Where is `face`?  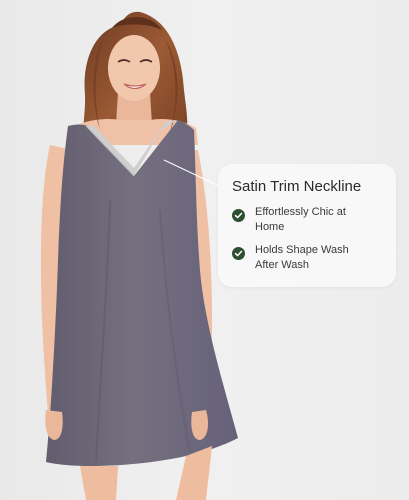
face is located at coordinates (134, 68).